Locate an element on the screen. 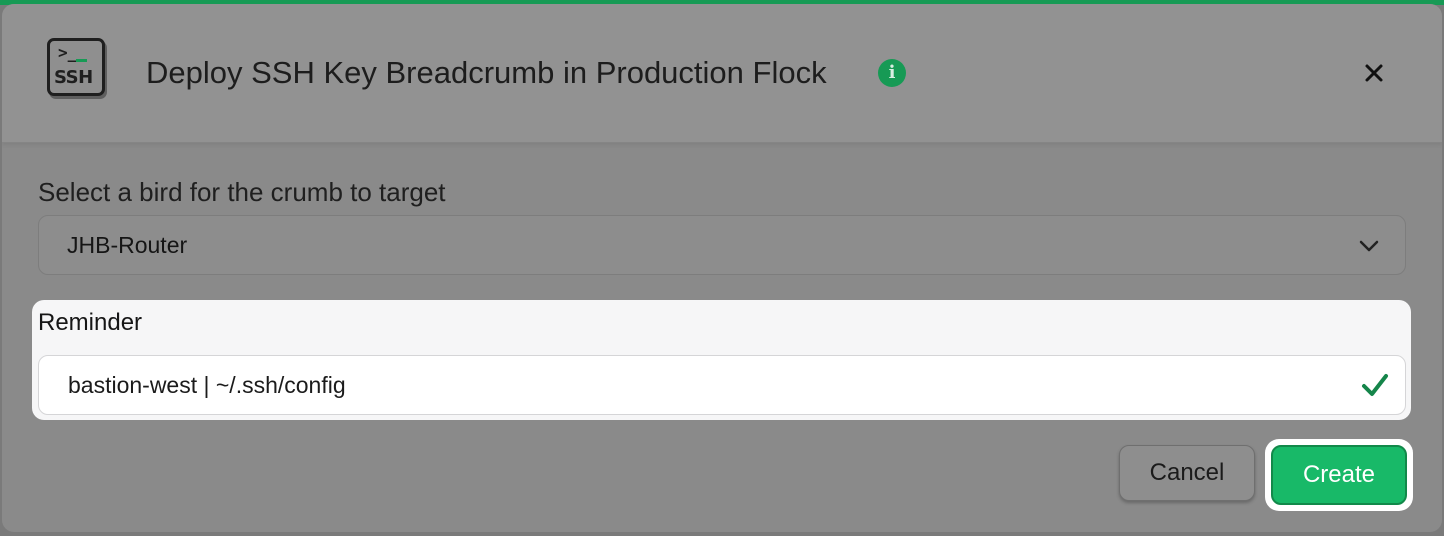 Image resolution: width=1444 pixels, height=536 pixels. ssh-icon-prompt: >_ is located at coordinates (68, 52).